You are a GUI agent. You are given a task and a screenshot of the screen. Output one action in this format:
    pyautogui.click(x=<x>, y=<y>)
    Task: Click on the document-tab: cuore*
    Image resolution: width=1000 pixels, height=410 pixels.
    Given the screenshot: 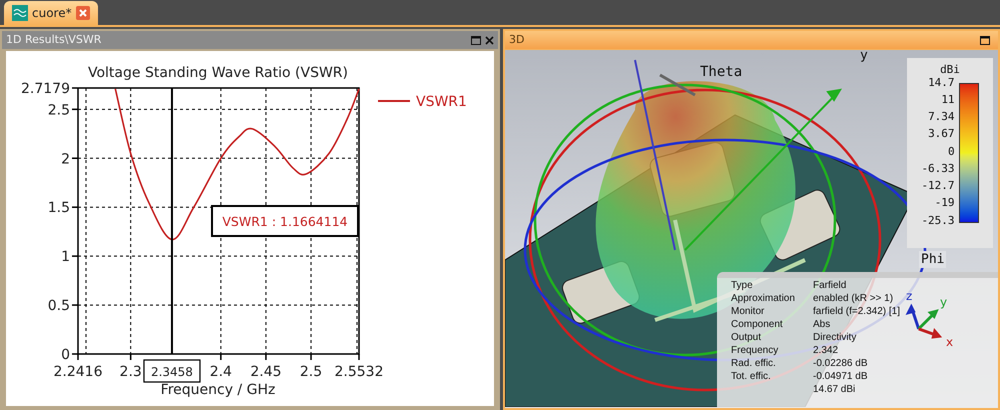 What is the action you would take?
    pyautogui.click(x=51, y=13)
    